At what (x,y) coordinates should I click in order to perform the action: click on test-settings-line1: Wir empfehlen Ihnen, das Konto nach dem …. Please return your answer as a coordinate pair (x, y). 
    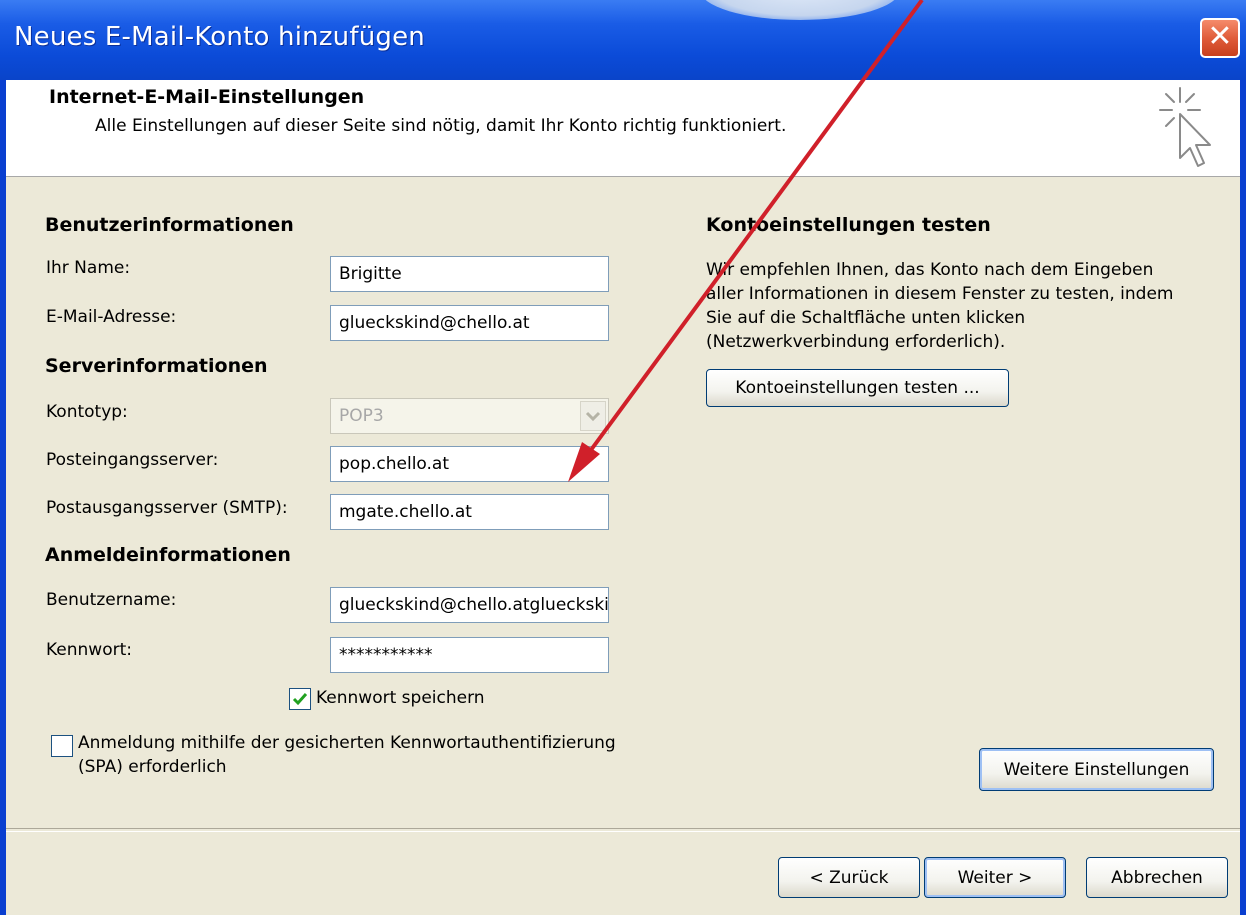
    Looking at the image, I should click on (930, 270).